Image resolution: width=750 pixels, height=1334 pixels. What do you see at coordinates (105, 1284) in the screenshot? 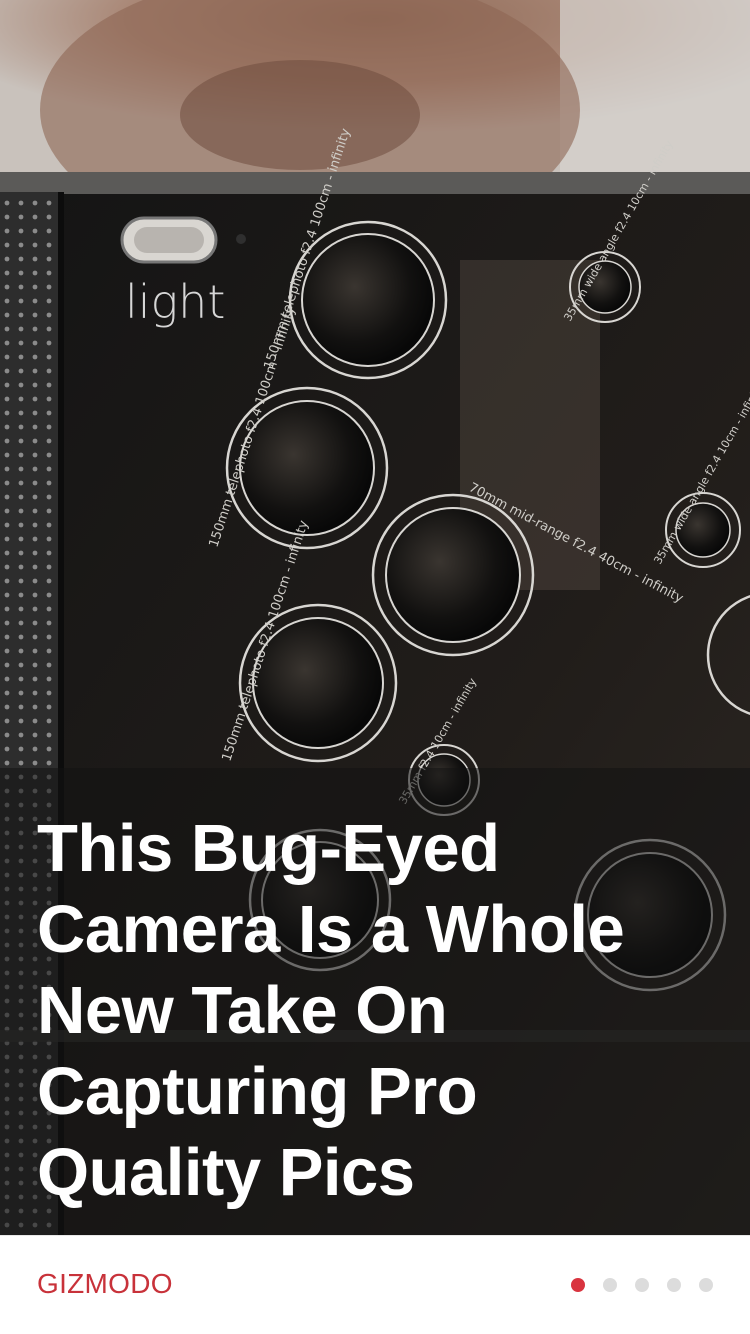
I see `source-label: GIZMODO` at bounding box center [105, 1284].